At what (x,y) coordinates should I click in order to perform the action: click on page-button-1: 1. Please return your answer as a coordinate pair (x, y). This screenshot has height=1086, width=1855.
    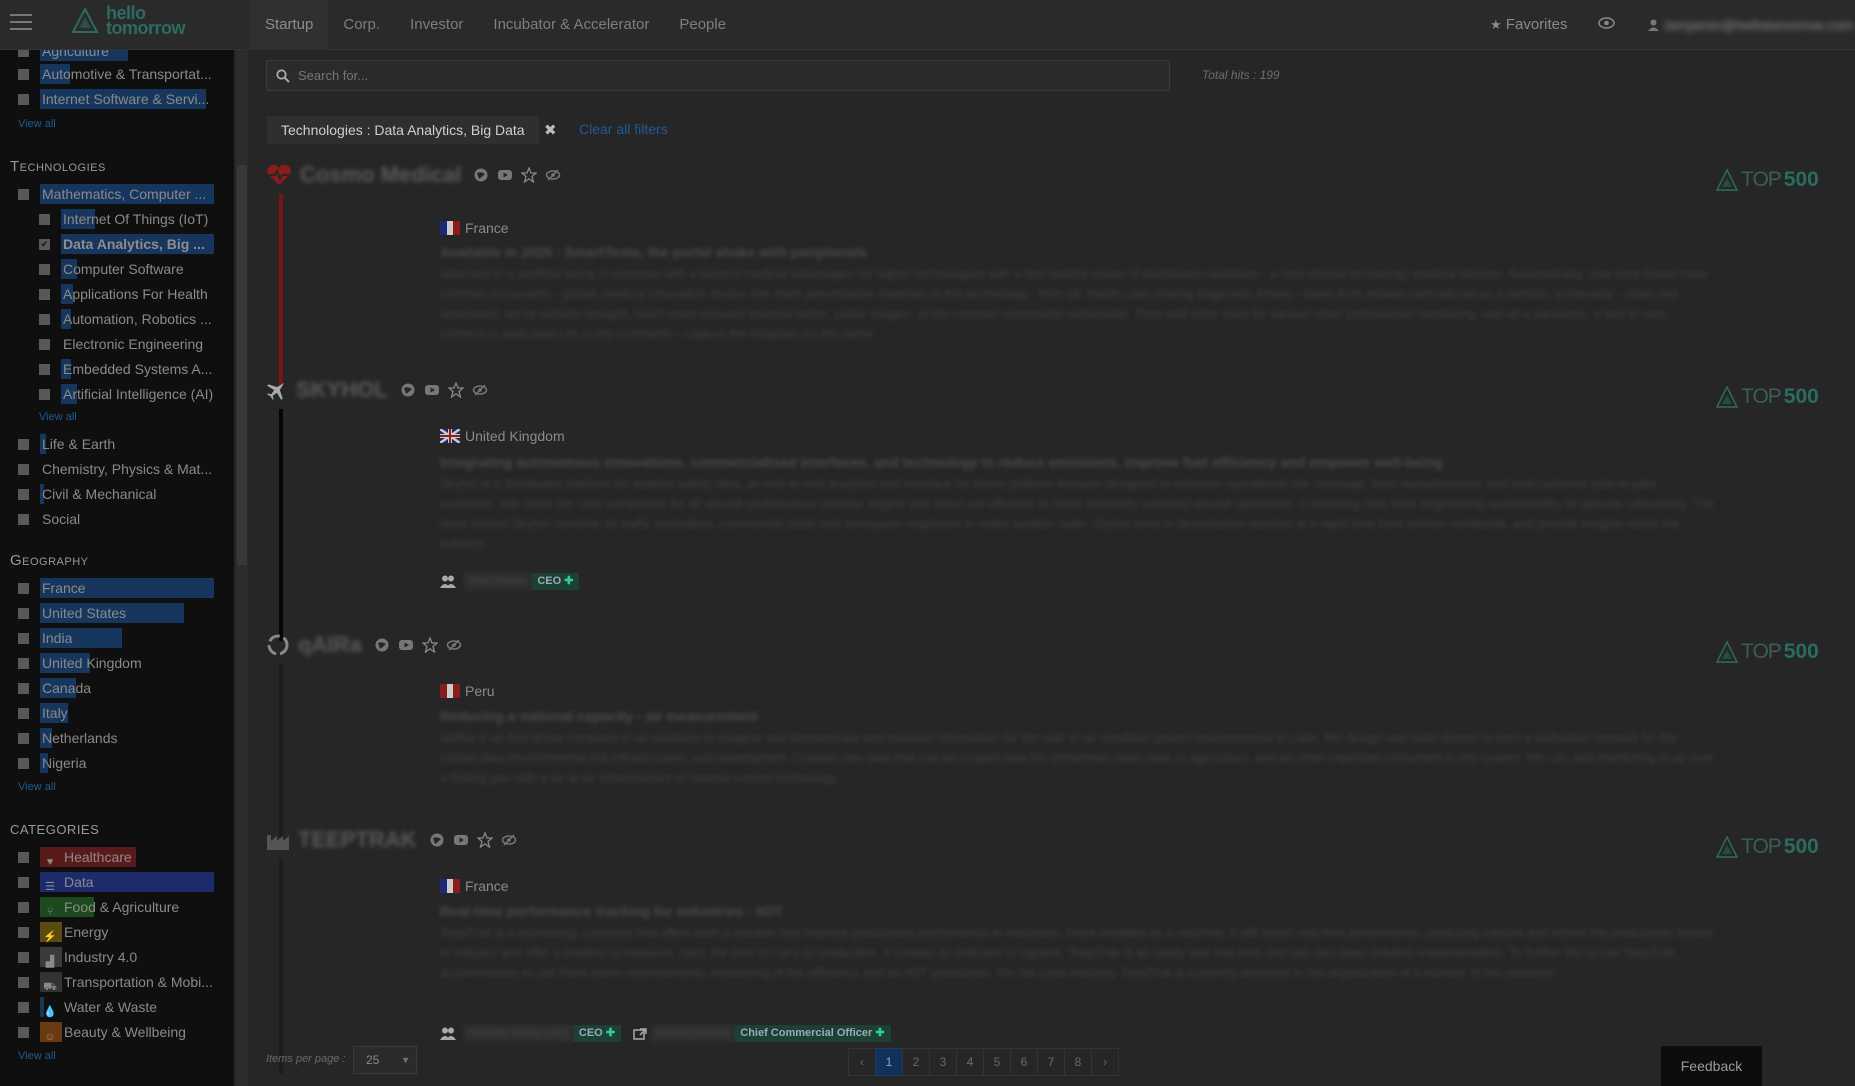
    Looking at the image, I should click on (889, 1062).